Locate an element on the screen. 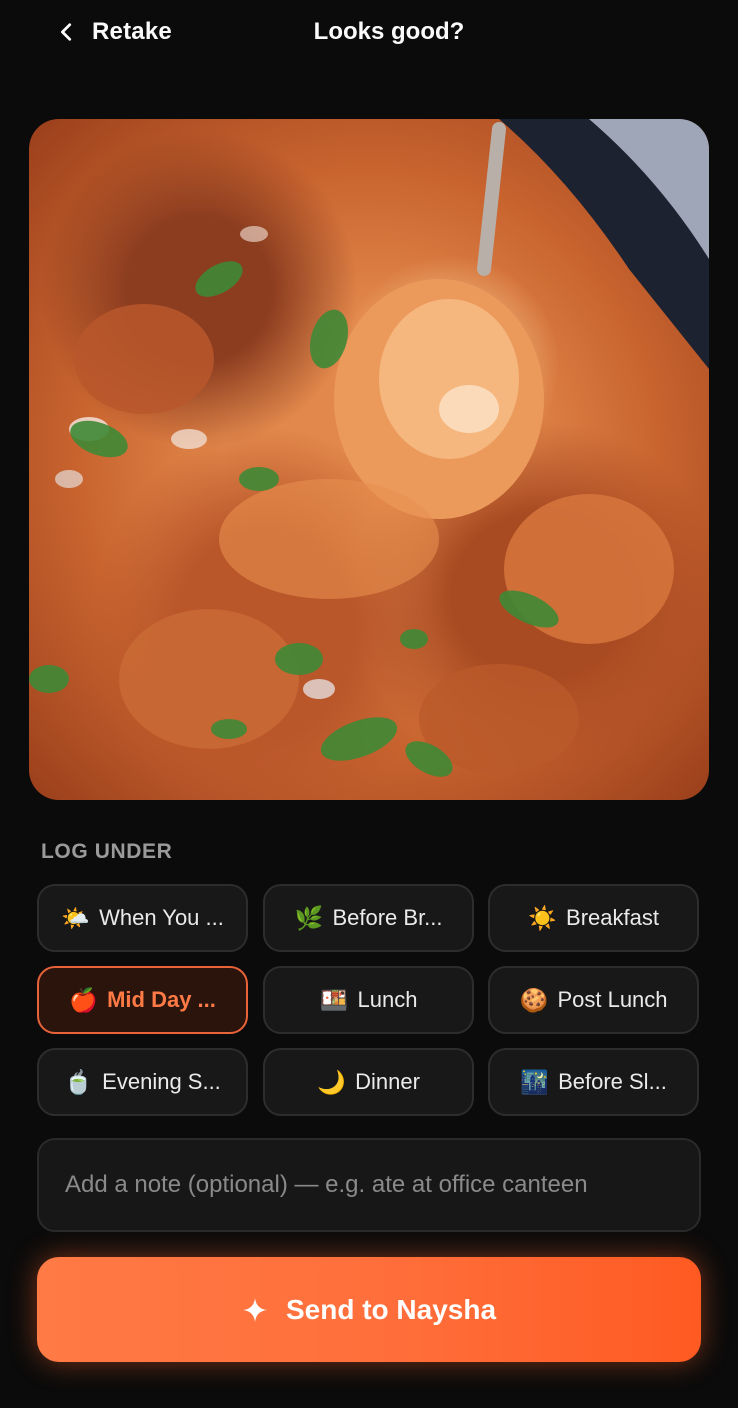  top-bar: Retake Looks good? is located at coordinates (369, 32).